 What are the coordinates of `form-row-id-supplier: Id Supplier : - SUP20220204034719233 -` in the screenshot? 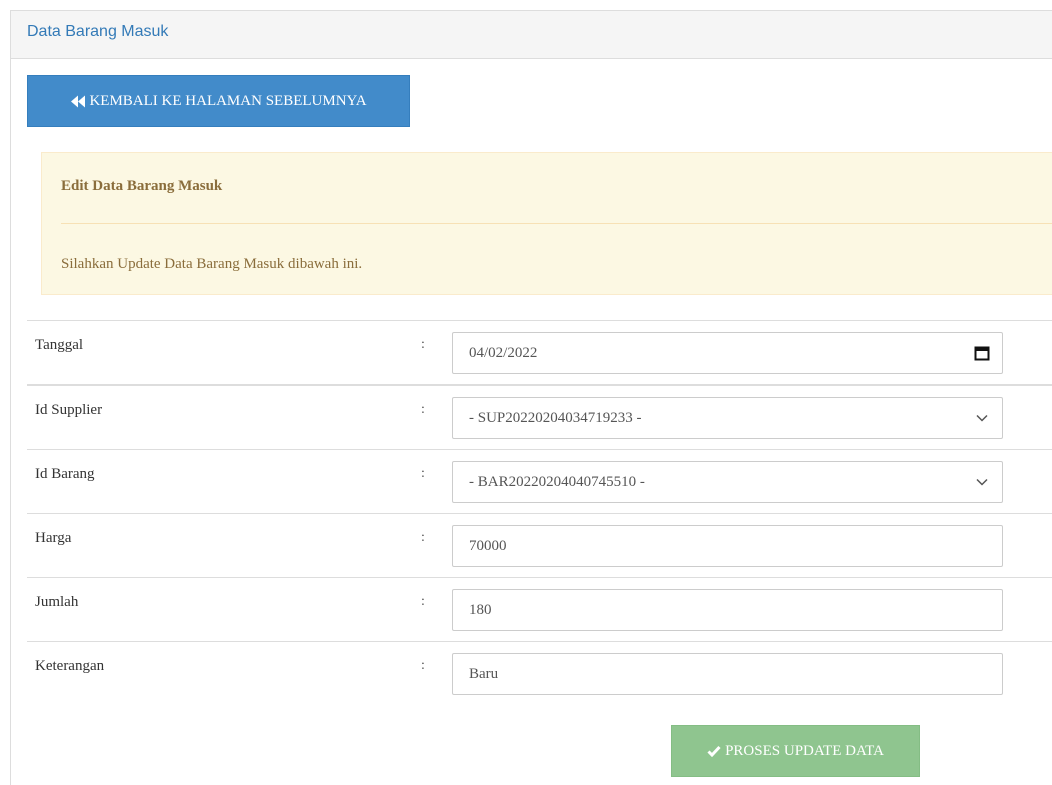 It's located at (539, 418).